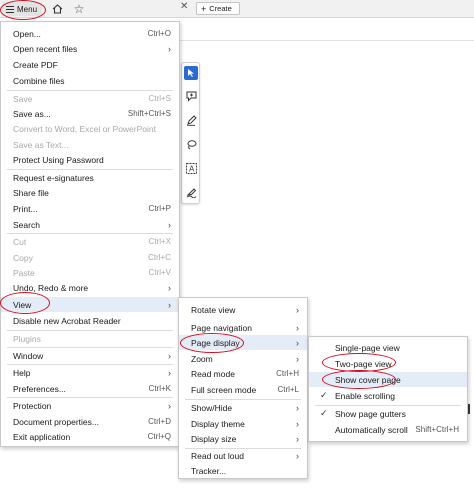  What do you see at coordinates (53, 177) in the screenshot?
I see `menu-request-signatures-label: Request e-signatures` at bounding box center [53, 177].